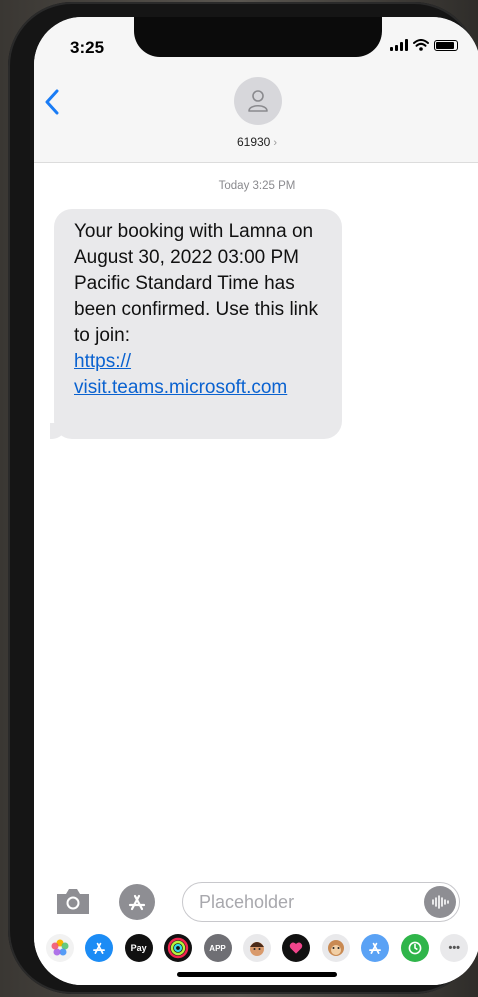 Image resolution: width=478 pixels, height=997 pixels. I want to click on home-indicator, so click(257, 974).